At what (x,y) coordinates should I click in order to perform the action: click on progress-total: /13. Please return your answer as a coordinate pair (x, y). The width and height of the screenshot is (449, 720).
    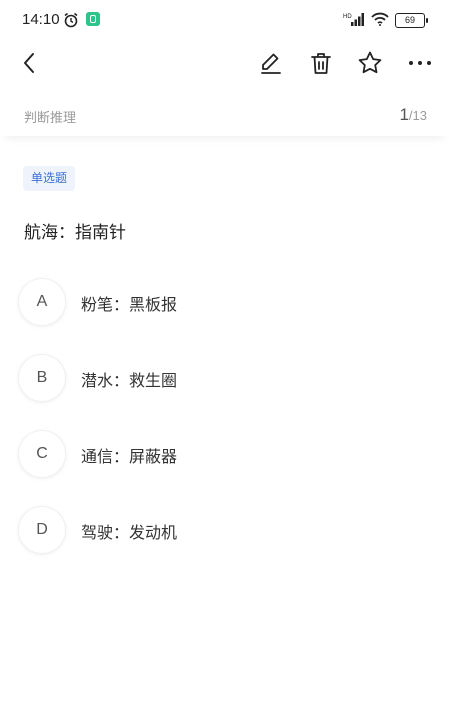
    Looking at the image, I should click on (417, 115).